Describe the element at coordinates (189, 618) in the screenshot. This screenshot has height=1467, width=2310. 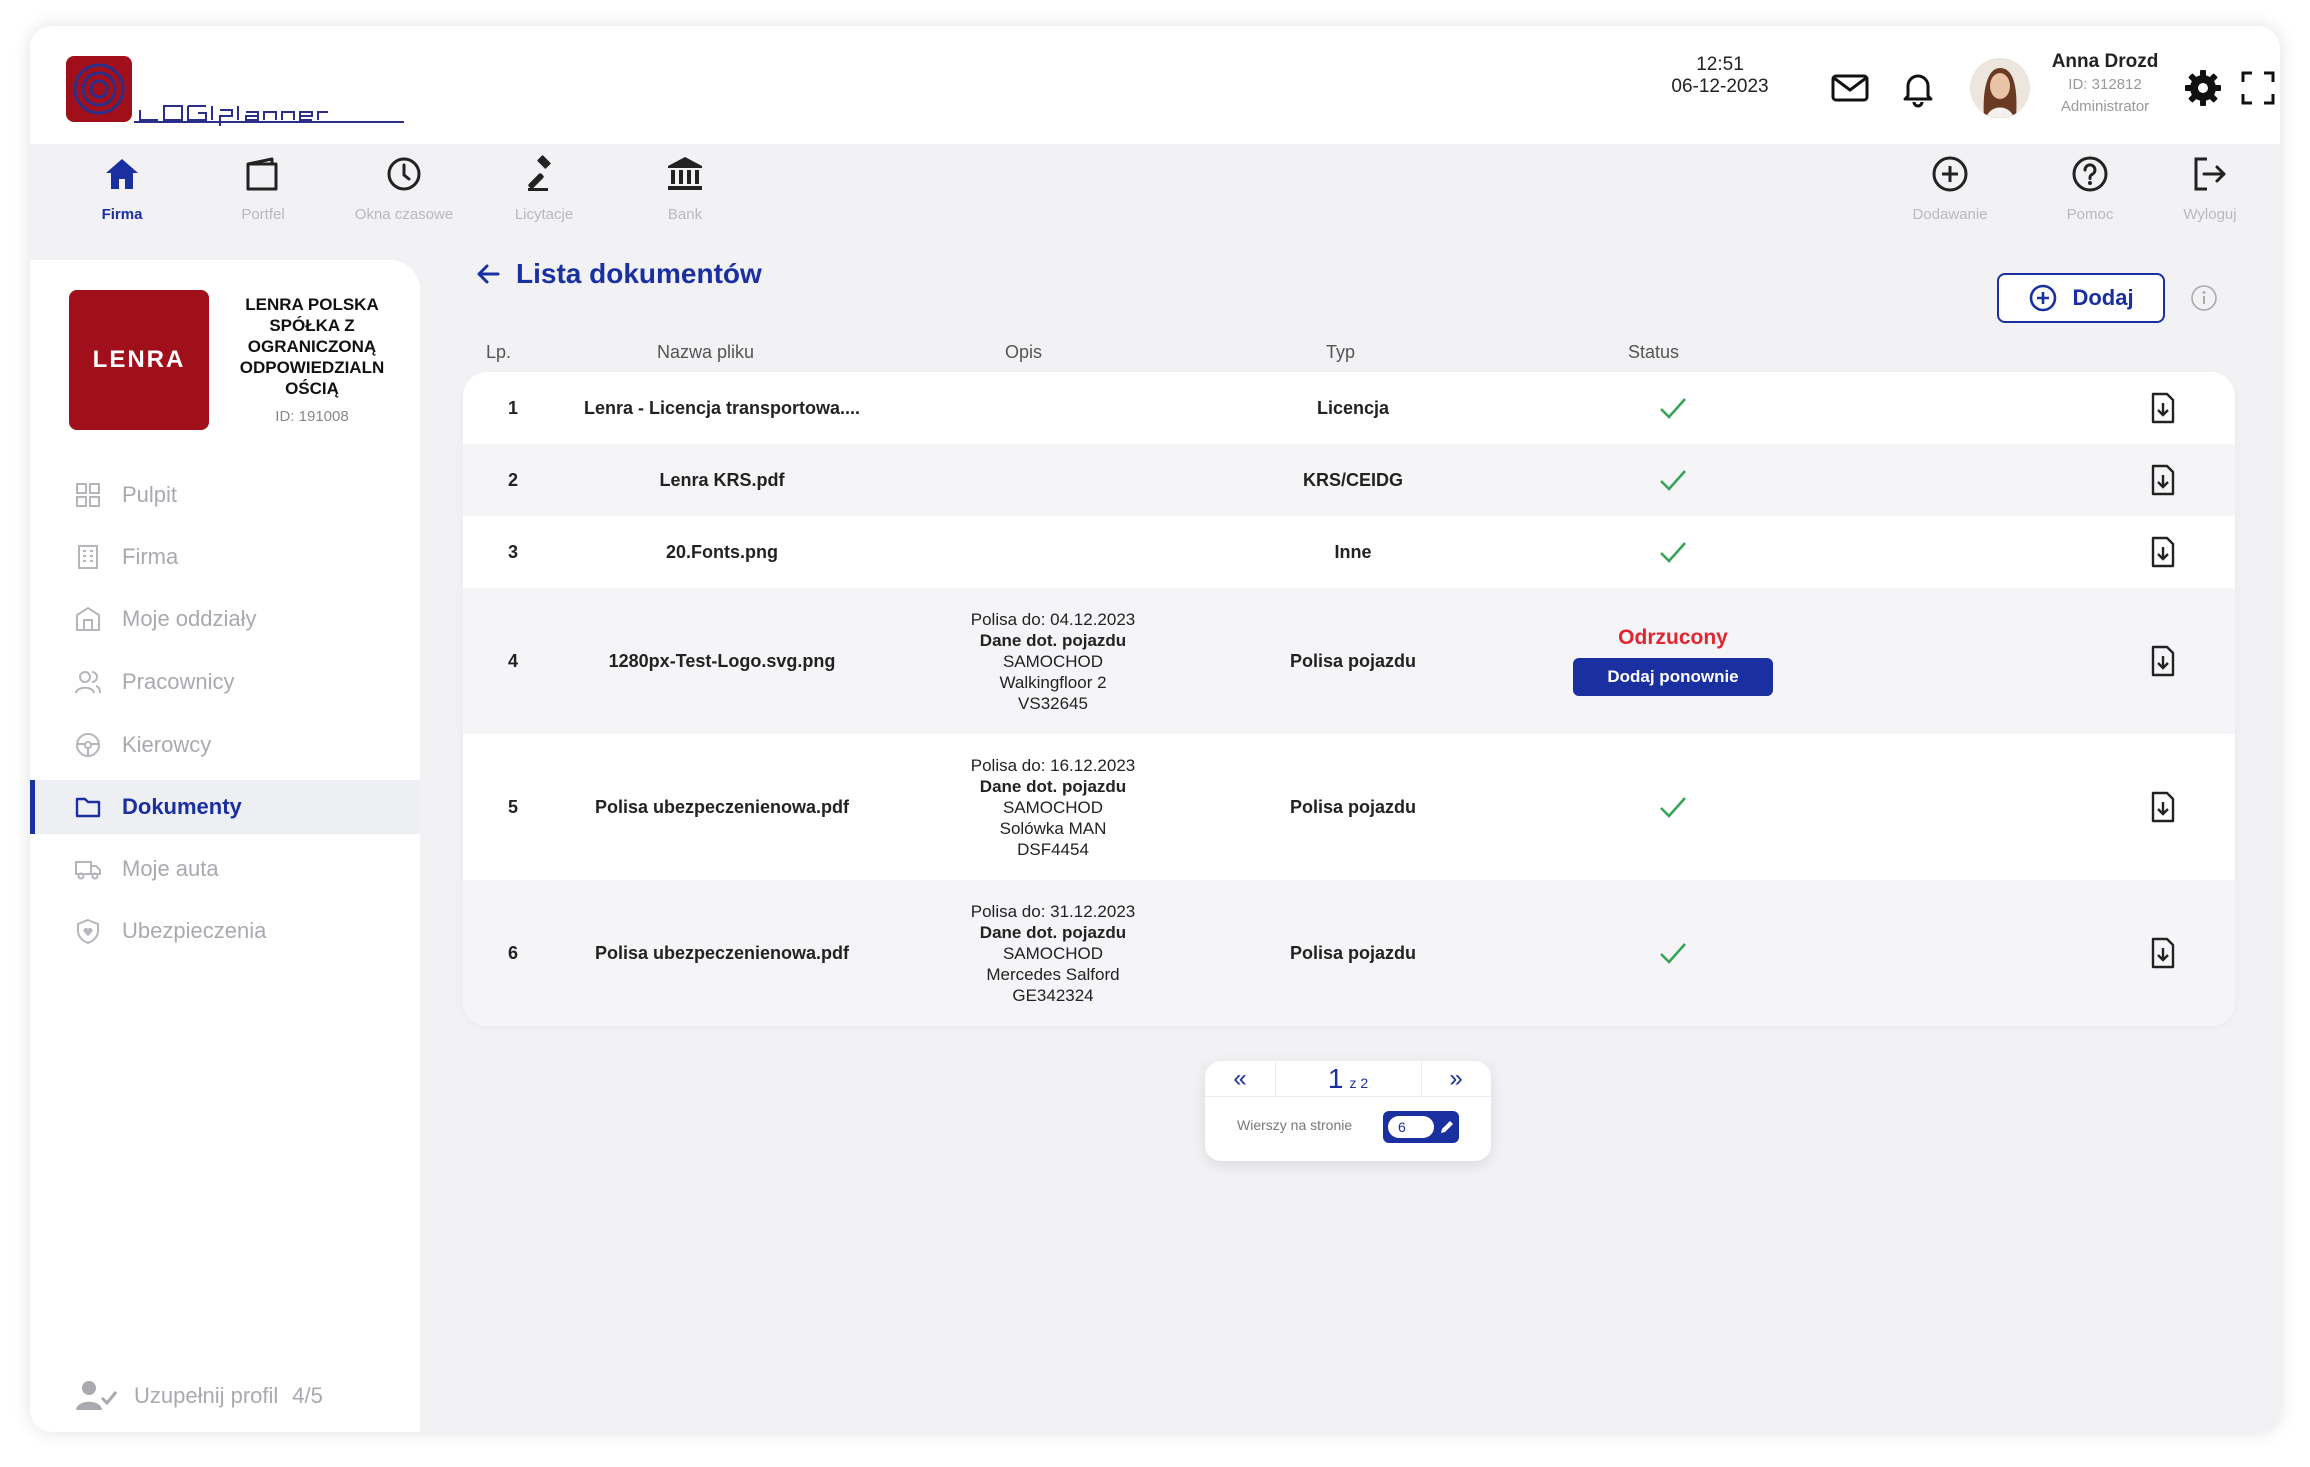
I see `sidebar-item-label: Moje oddziały` at that location.